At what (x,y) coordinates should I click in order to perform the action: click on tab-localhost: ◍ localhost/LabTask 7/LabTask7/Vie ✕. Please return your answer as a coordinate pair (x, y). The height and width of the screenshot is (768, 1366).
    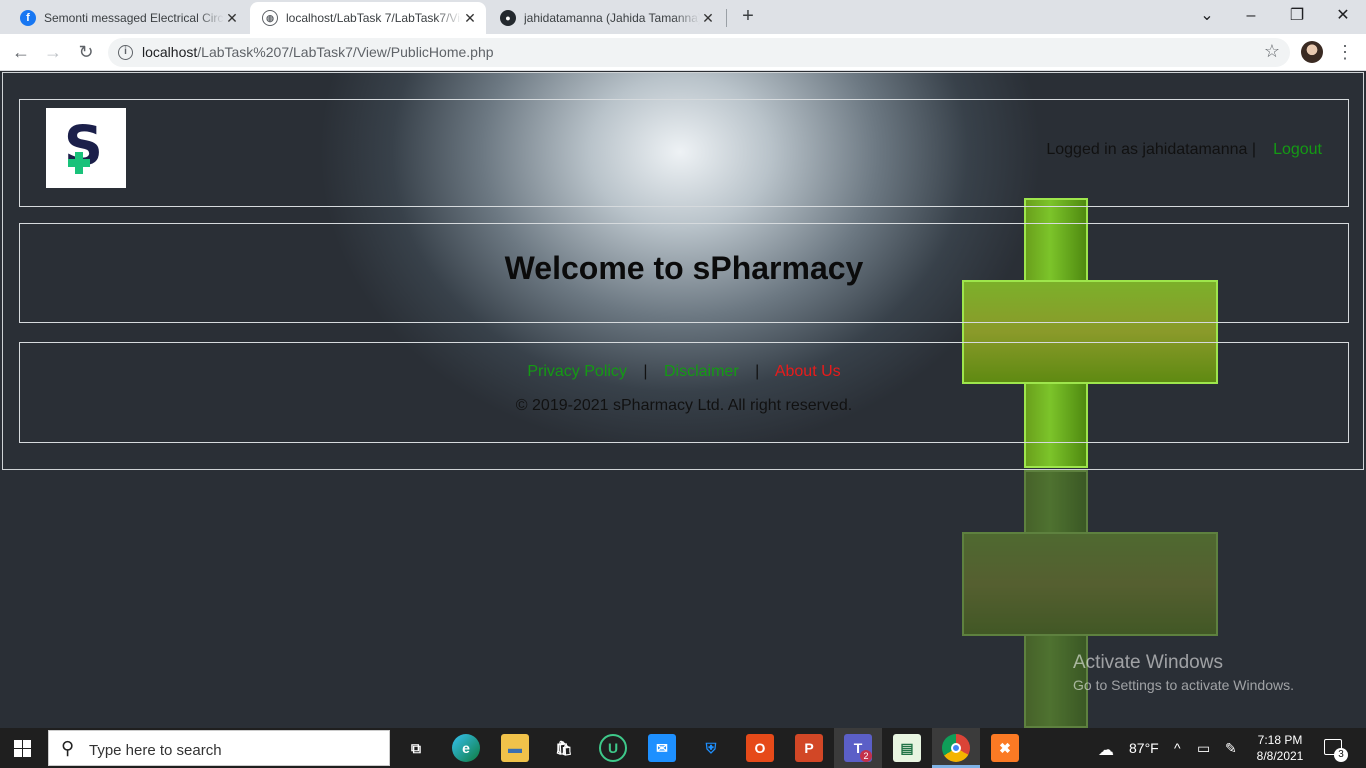
    Looking at the image, I should click on (368, 18).